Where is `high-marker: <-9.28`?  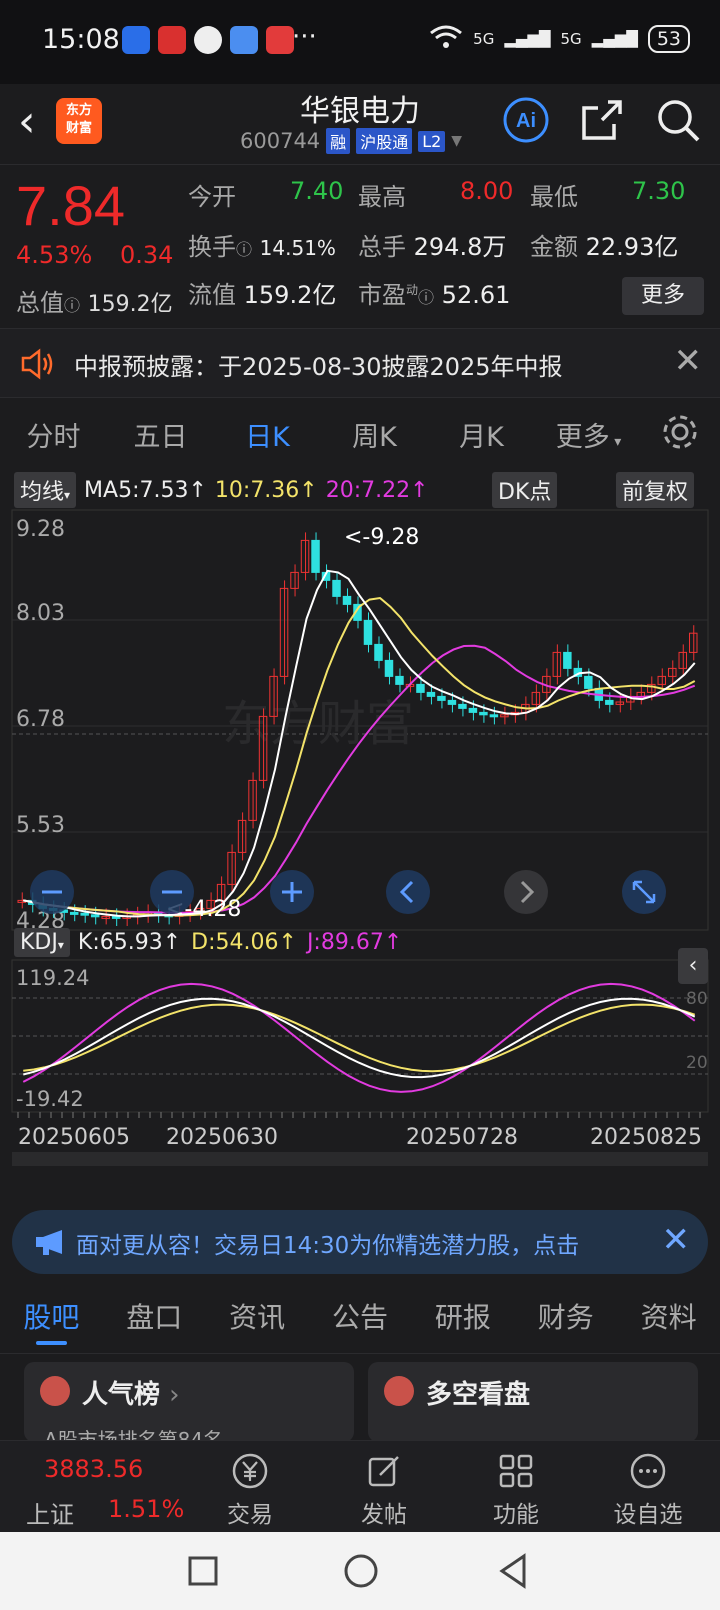 high-marker: <-9.28 is located at coordinates (381, 537).